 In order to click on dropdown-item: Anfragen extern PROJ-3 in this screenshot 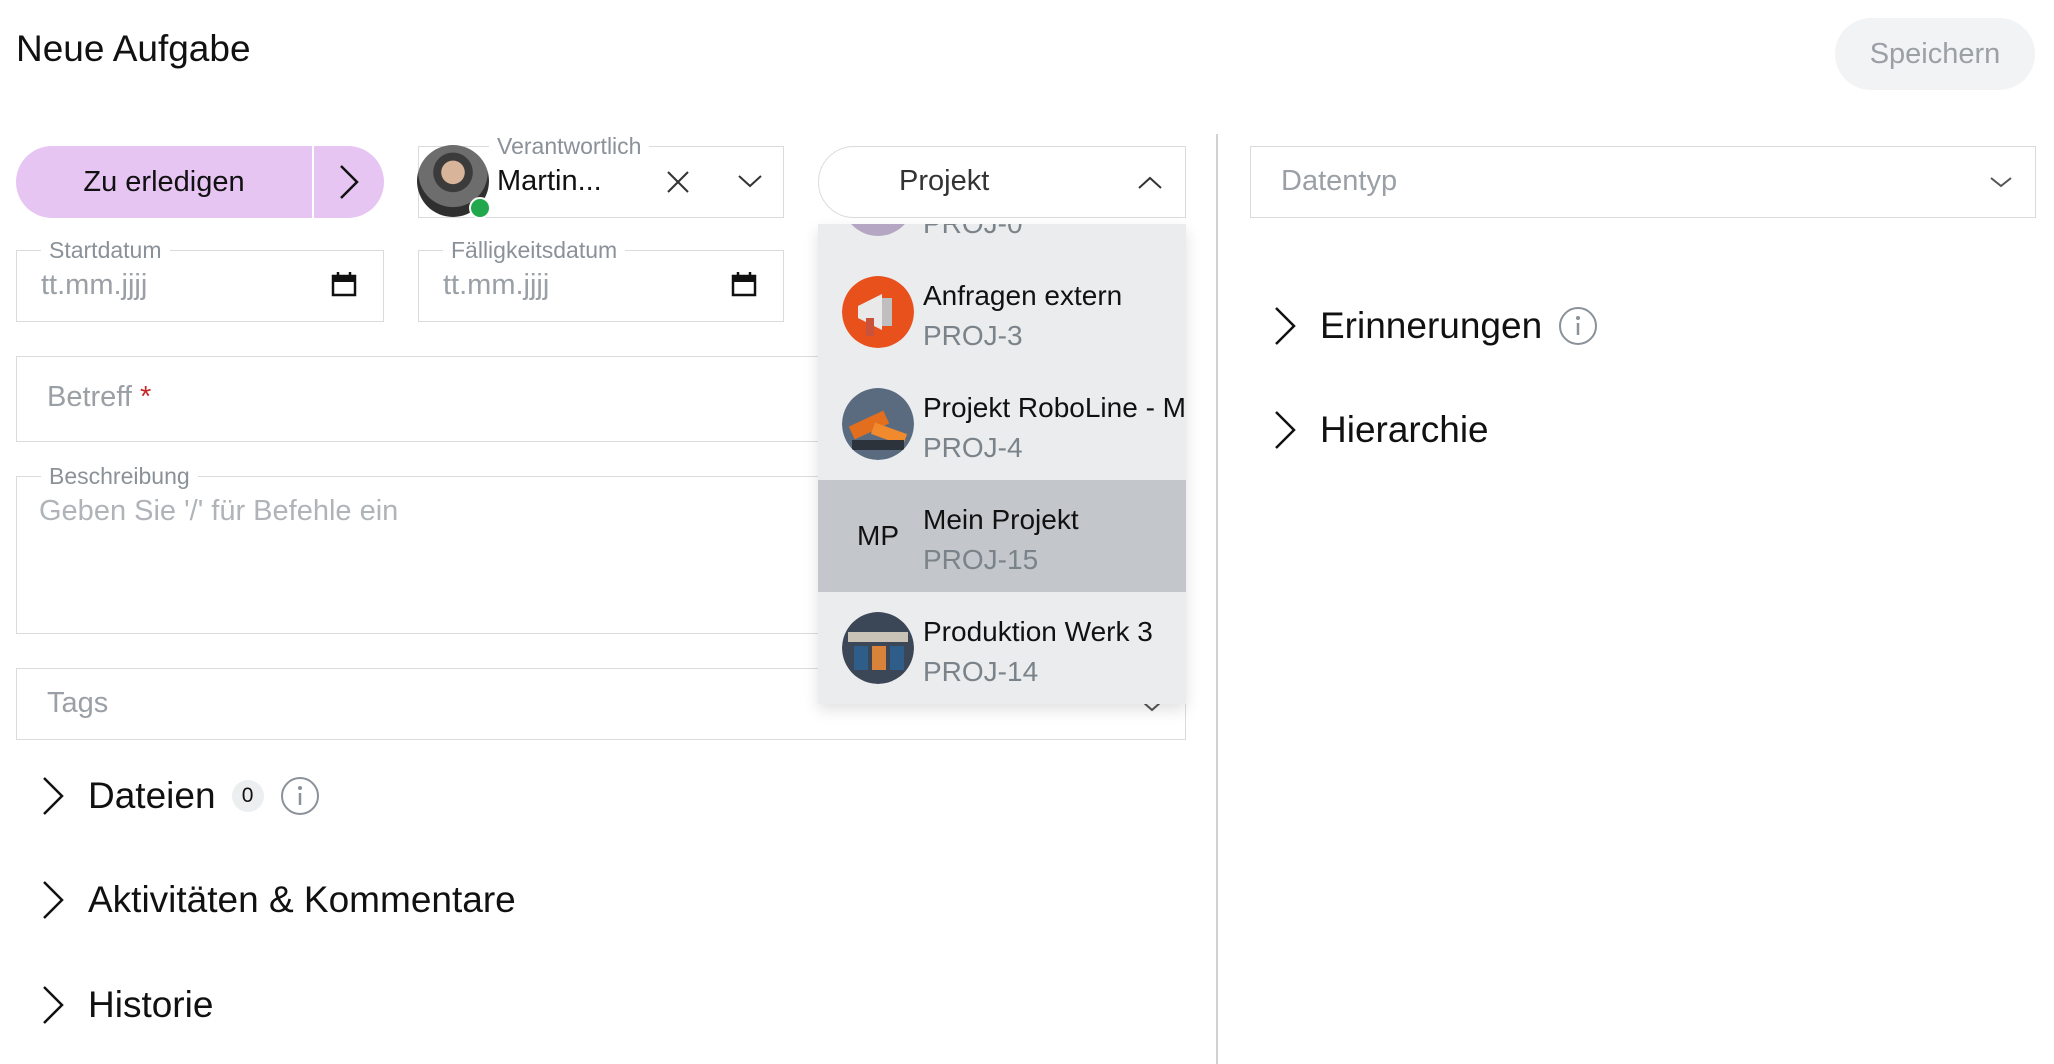, I will do `click(1002, 312)`.